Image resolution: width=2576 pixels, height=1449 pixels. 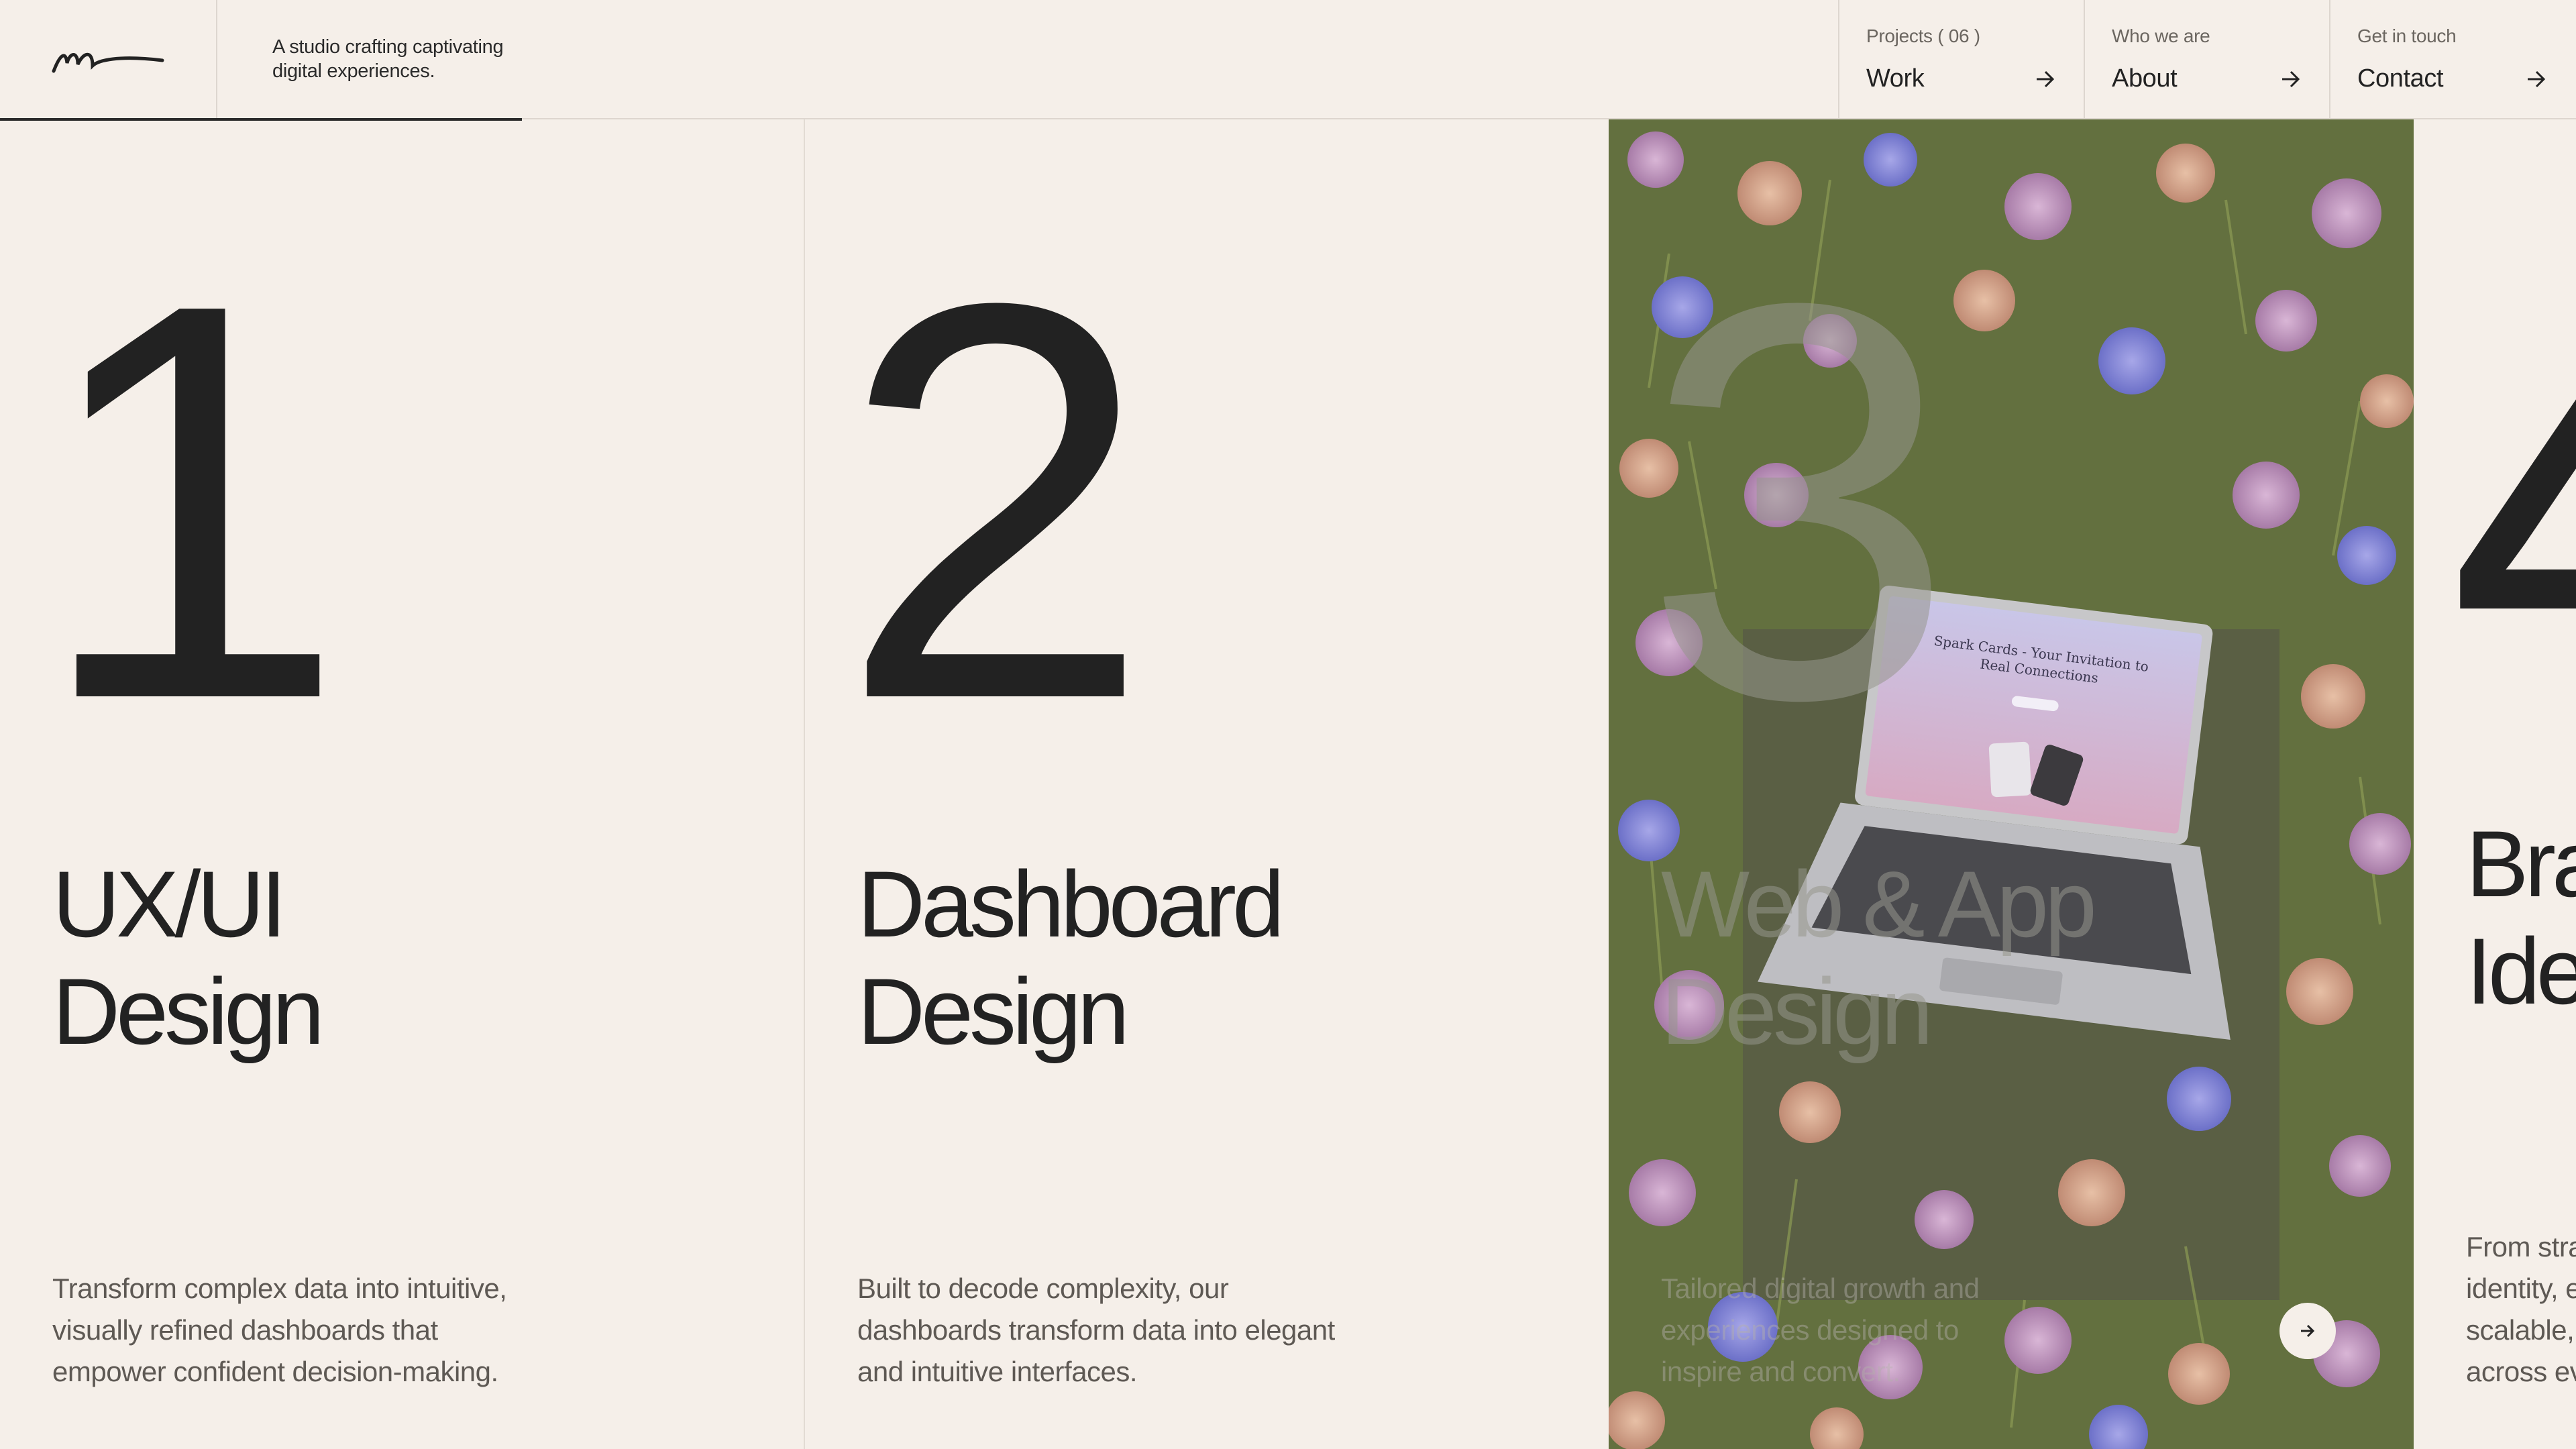 I want to click on service-number: 3, so click(x=1798, y=501).